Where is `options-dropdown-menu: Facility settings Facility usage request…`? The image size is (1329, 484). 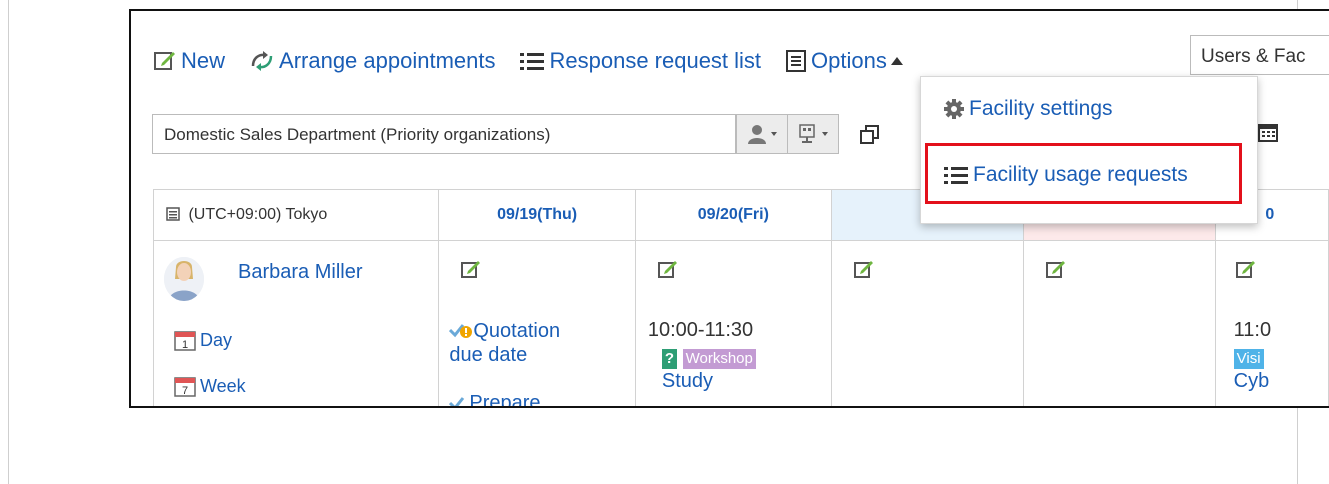 options-dropdown-menu: Facility settings Facility usage request… is located at coordinates (1089, 150).